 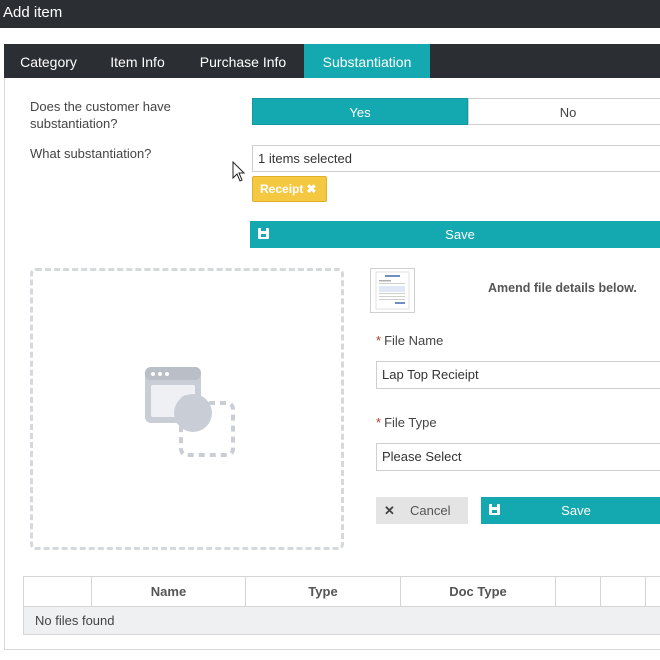 I want to click on document-preview-icon, so click(x=392, y=290).